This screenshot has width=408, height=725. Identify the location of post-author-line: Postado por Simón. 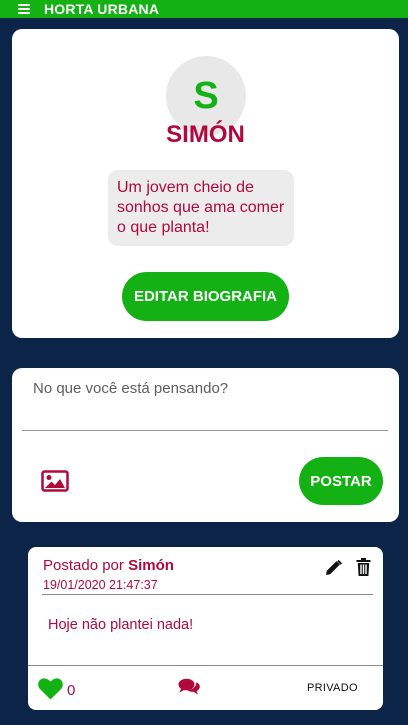
(108, 565).